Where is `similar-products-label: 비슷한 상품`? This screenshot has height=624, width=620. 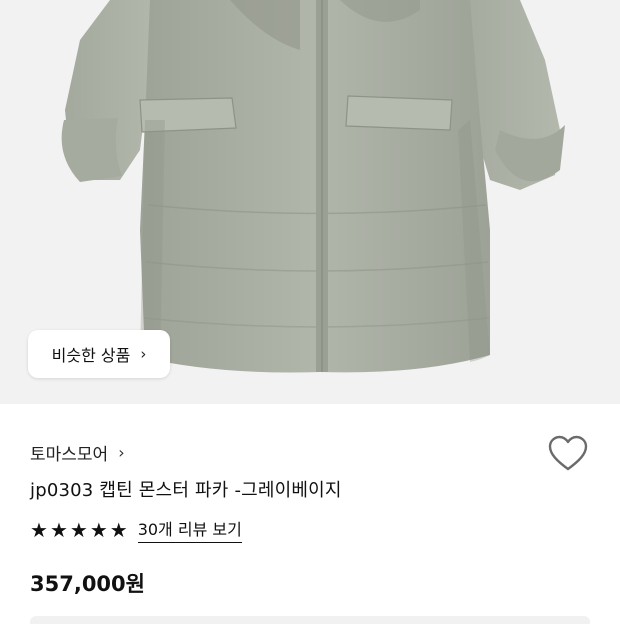 similar-products-label: 비슷한 상품 is located at coordinates (91, 355).